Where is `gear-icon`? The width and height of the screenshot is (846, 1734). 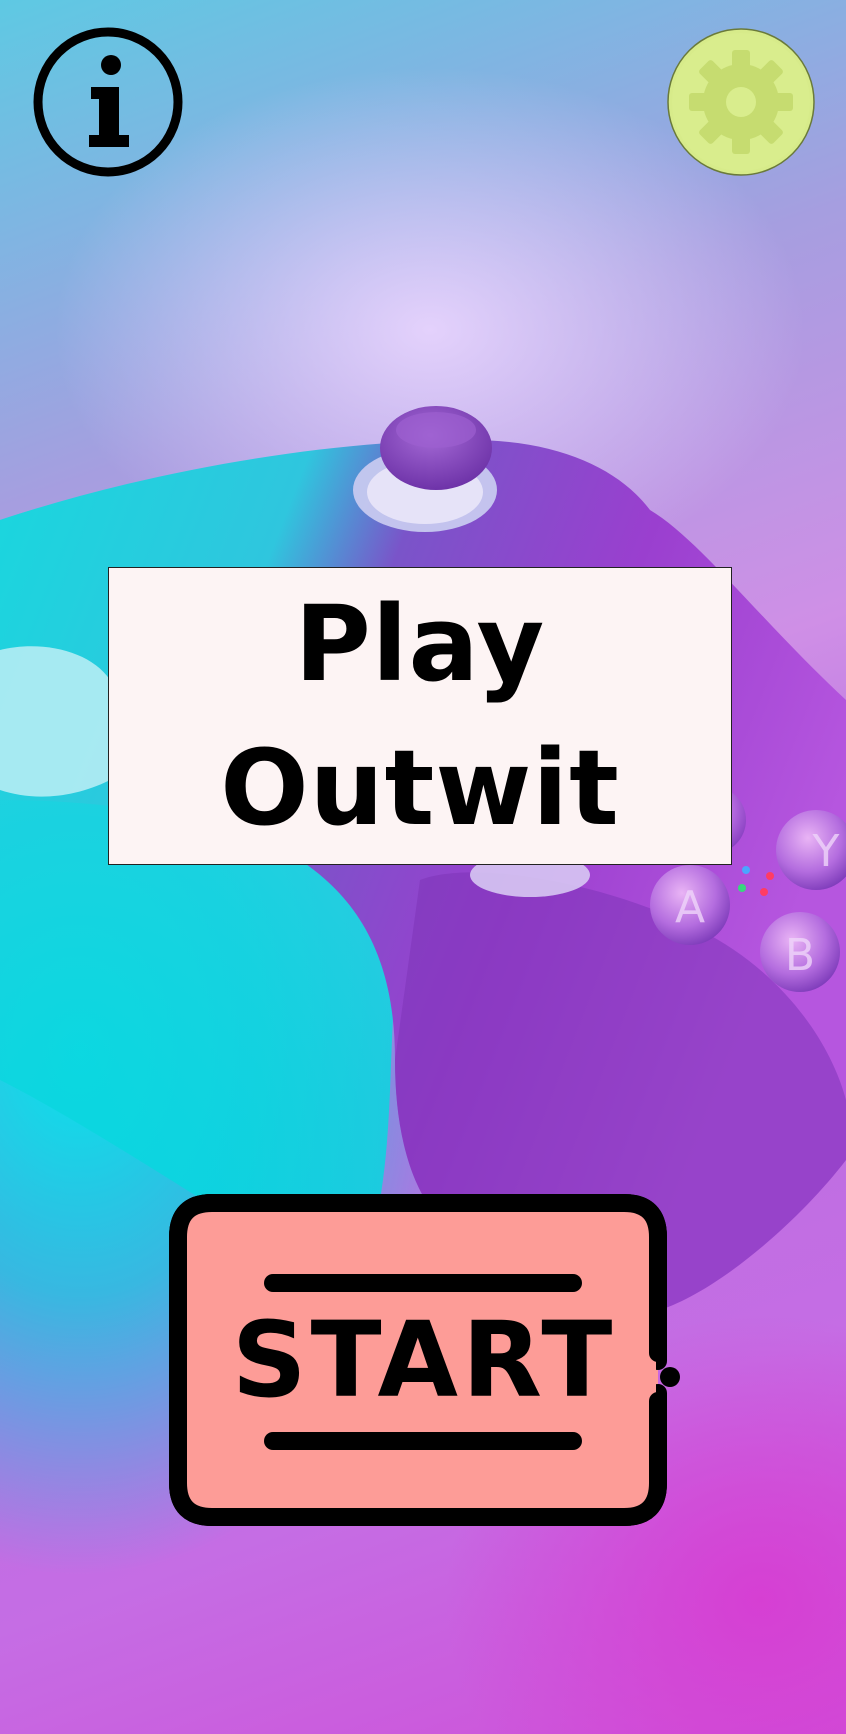 gear-icon is located at coordinates (741, 102).